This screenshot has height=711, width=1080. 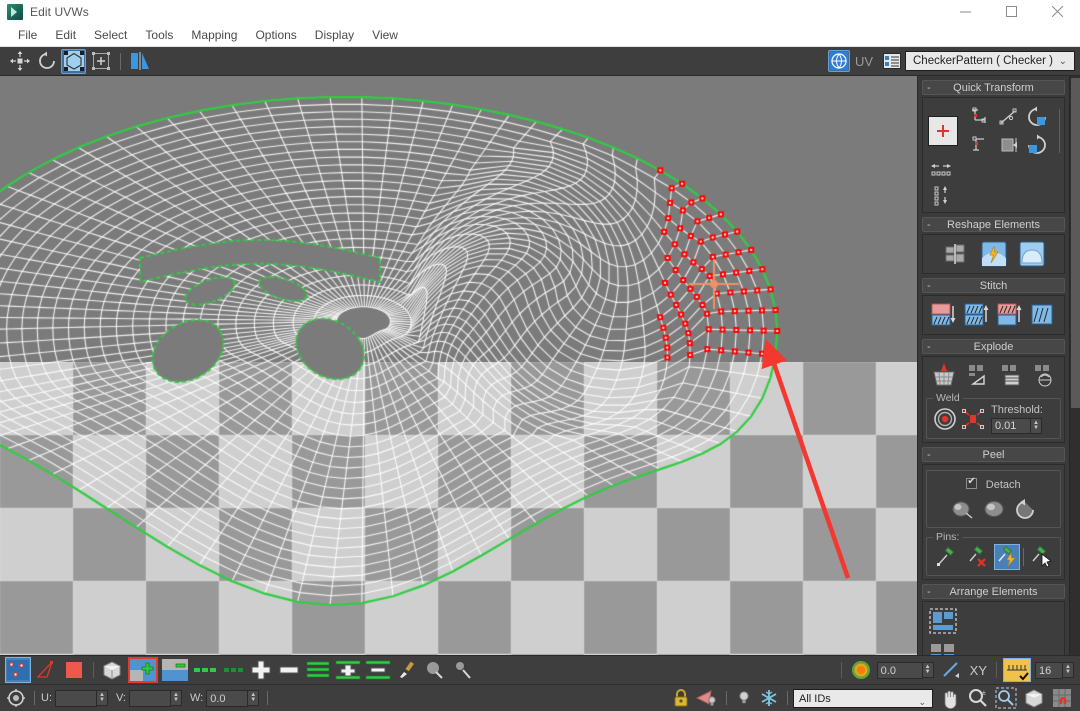 I want to click on scale-icon, so click(x=73, y=61).